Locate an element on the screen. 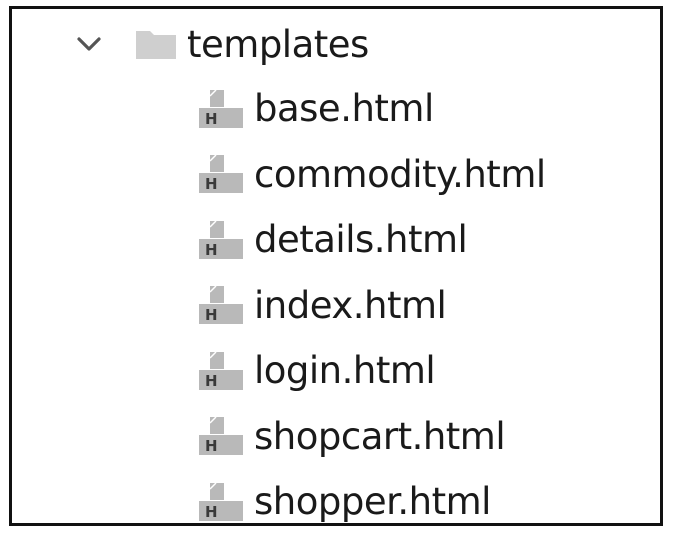 Image resolution: width=675 pixels, height=548 pixels. file-label: details.html is located at coordinates (361, 240).